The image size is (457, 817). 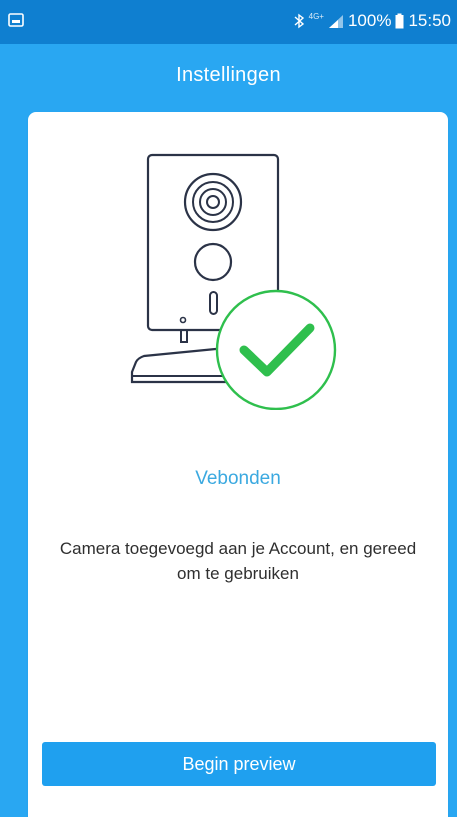 I want to click on status-right-group: 4G+ 100% 15:50, so click(x=372, y=21).